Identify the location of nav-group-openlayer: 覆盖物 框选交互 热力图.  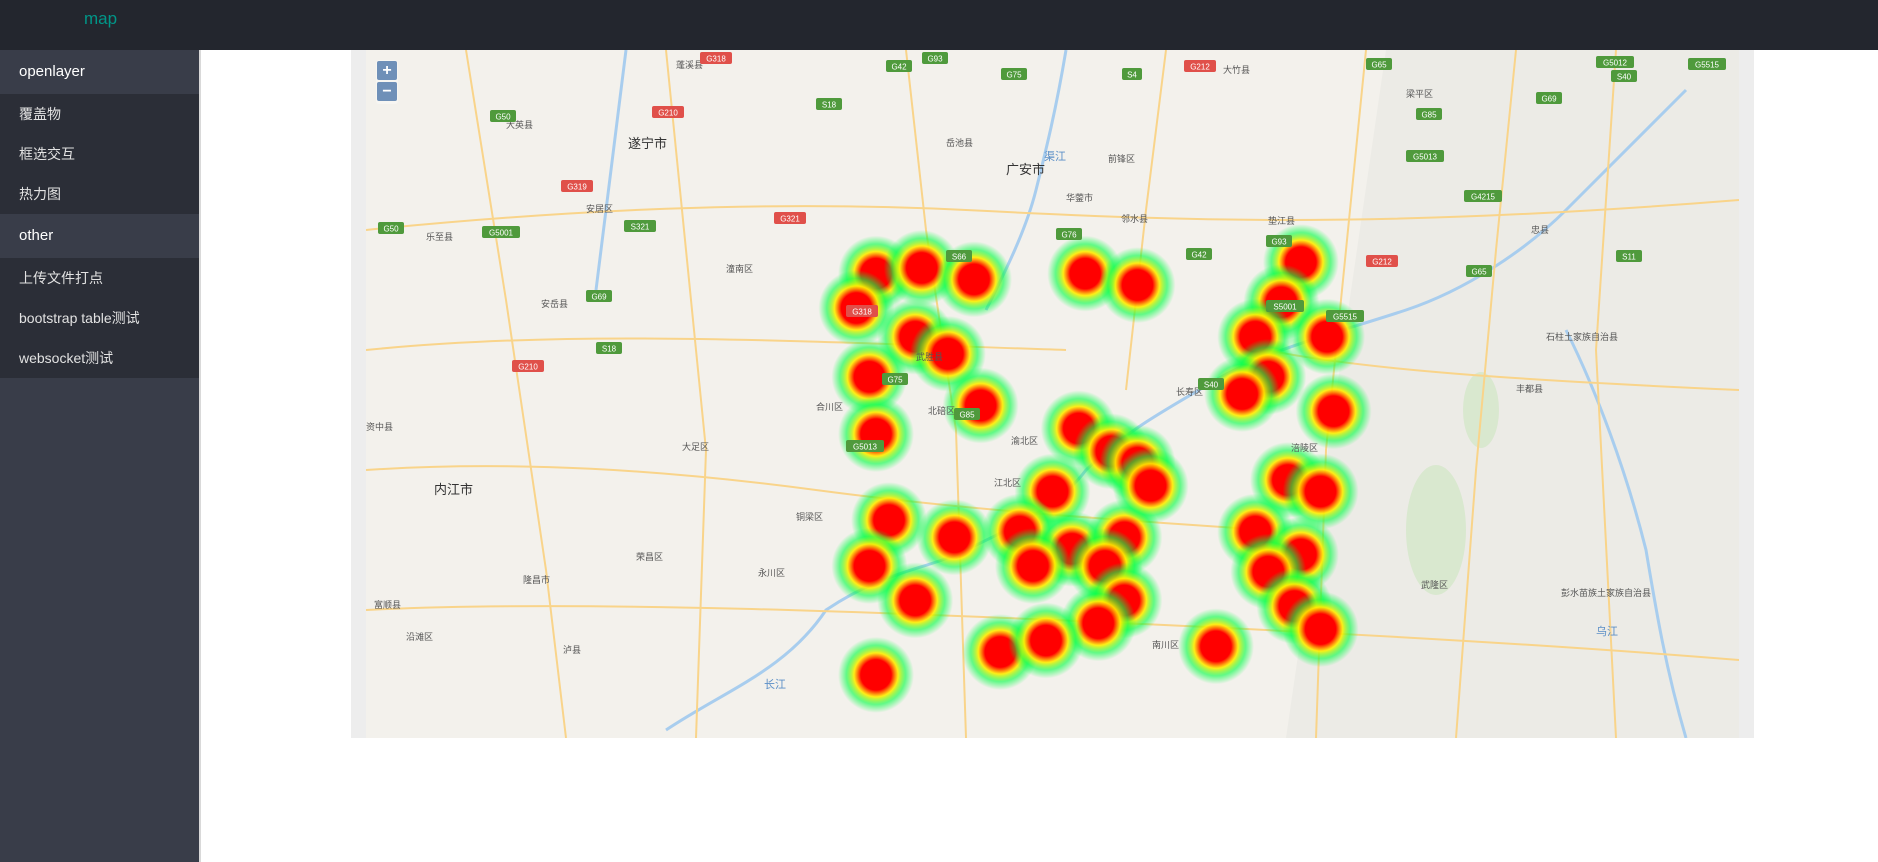
(99, 154).